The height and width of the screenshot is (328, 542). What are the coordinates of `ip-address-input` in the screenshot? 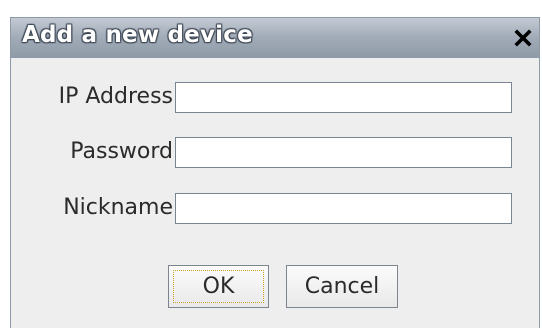 It's located at (343, 97).